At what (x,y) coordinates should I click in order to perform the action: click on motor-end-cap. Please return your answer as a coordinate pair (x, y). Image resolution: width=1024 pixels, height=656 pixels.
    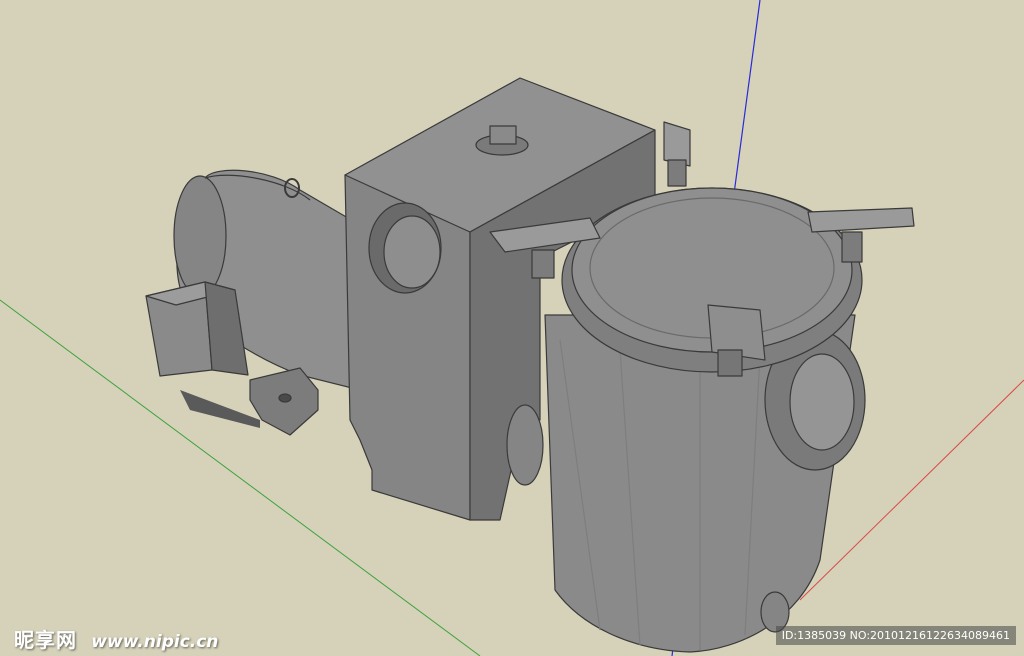
    Looking at the image, I should click on (200, 236).